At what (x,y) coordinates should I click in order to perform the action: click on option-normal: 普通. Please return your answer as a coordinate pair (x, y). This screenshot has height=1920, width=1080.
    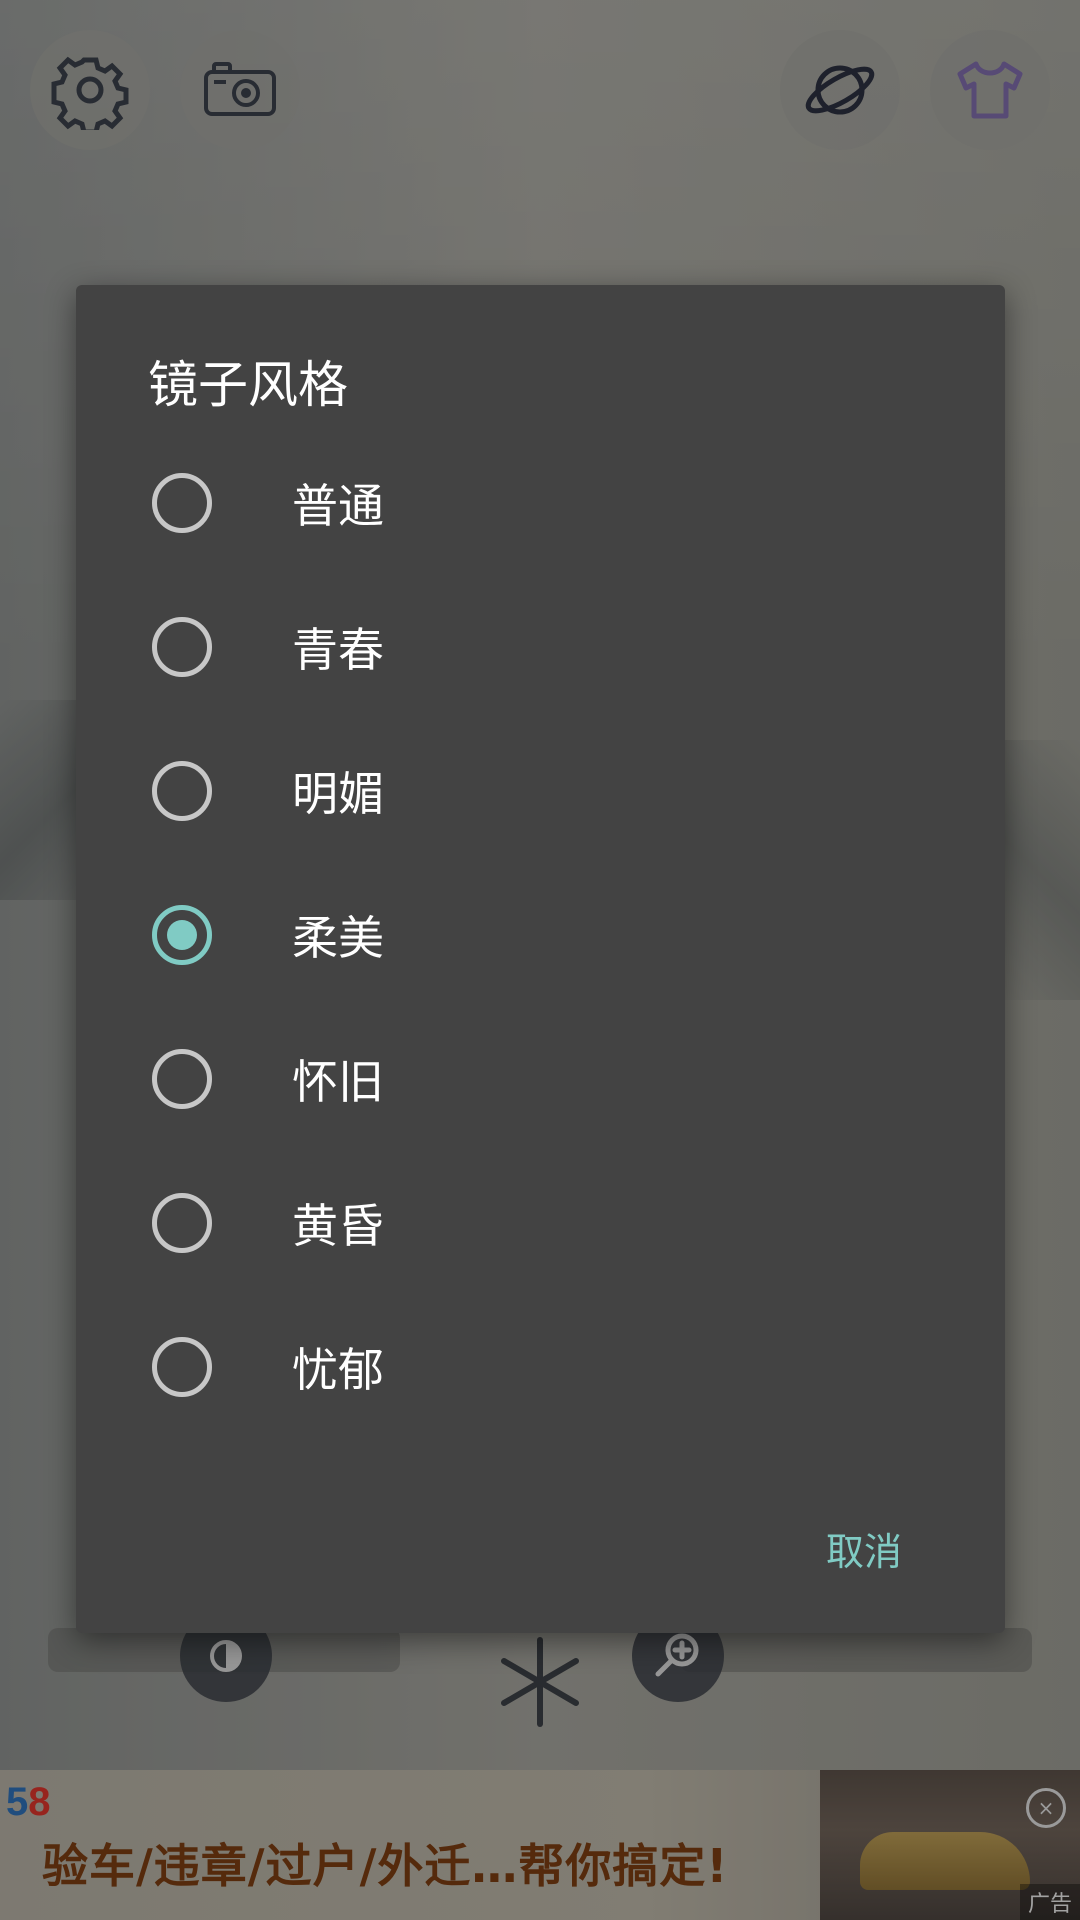
    Looking at the image, I should click on (540, 503).